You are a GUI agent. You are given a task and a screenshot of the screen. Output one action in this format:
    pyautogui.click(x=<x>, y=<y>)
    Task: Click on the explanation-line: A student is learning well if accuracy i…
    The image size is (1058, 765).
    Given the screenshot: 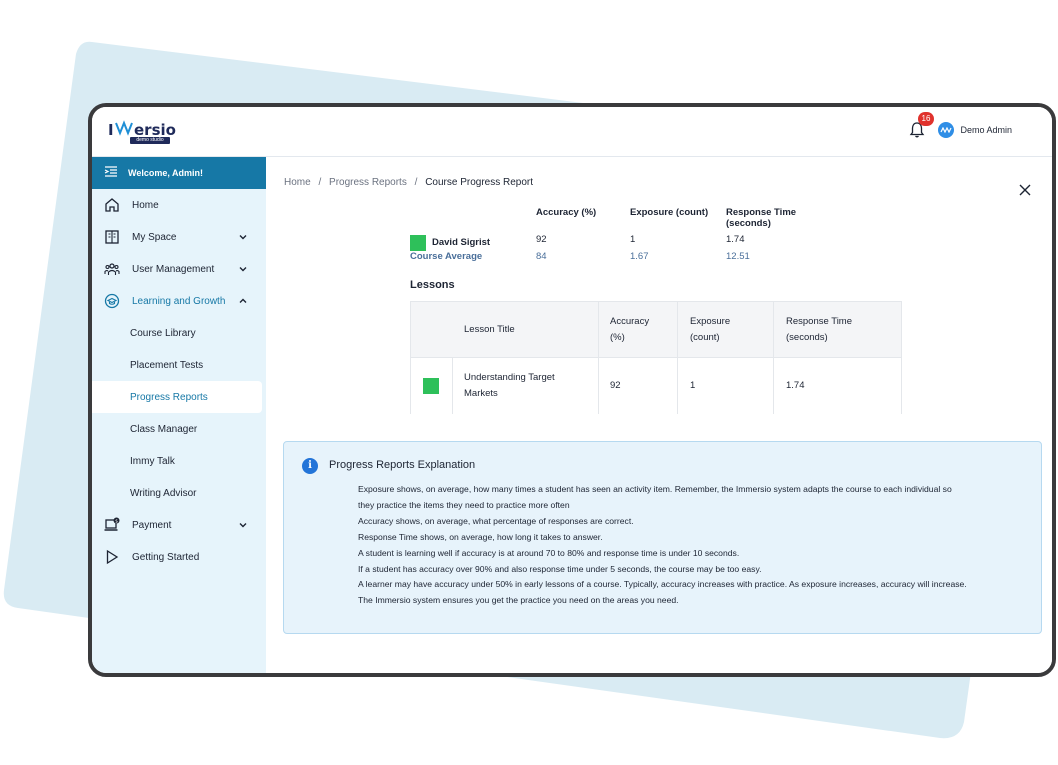 What is the action you would take?
    pyautogui.click(x=549, y=552)
    